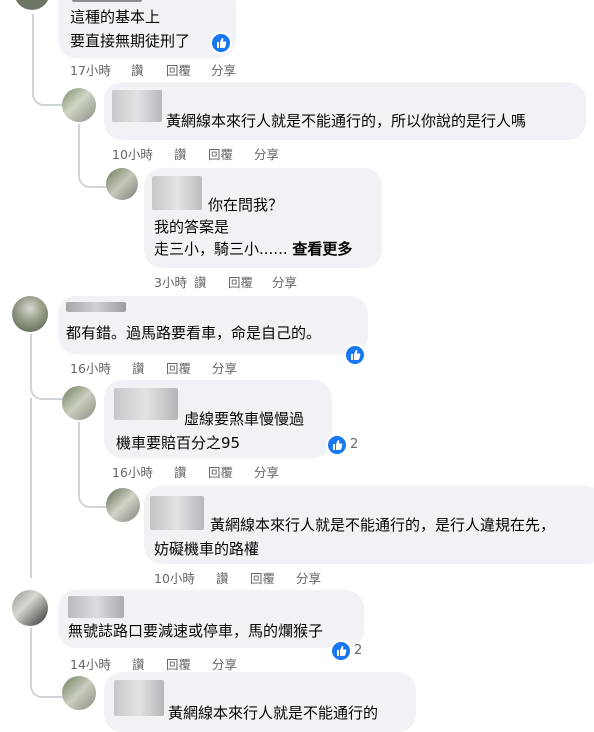 The width and height of the screenshot is (594, 732). I want to click on comment-text-line: 黃網線本來行人就是不能通行的, so click(273, 713).